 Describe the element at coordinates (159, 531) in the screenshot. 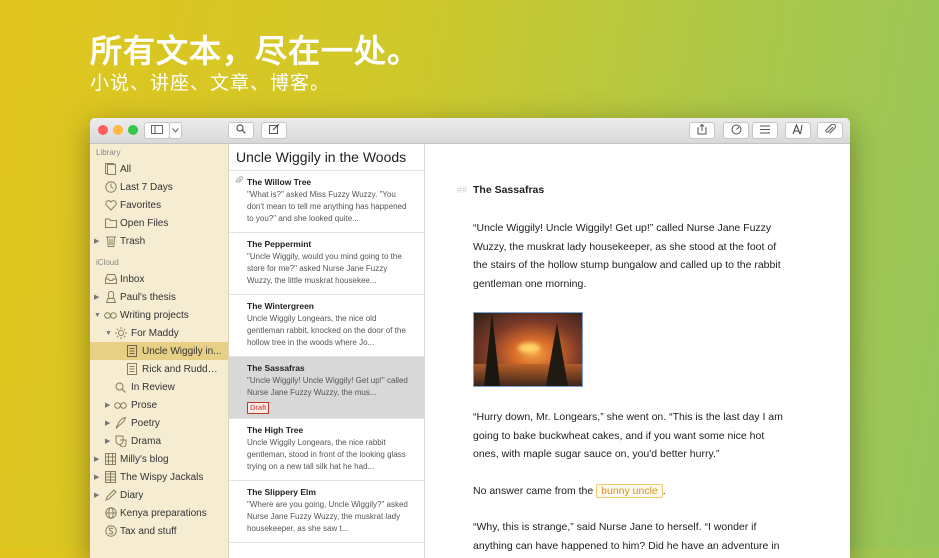

I see `sidebar-item-tax-and-stuff: Tax and stuff` at that location.